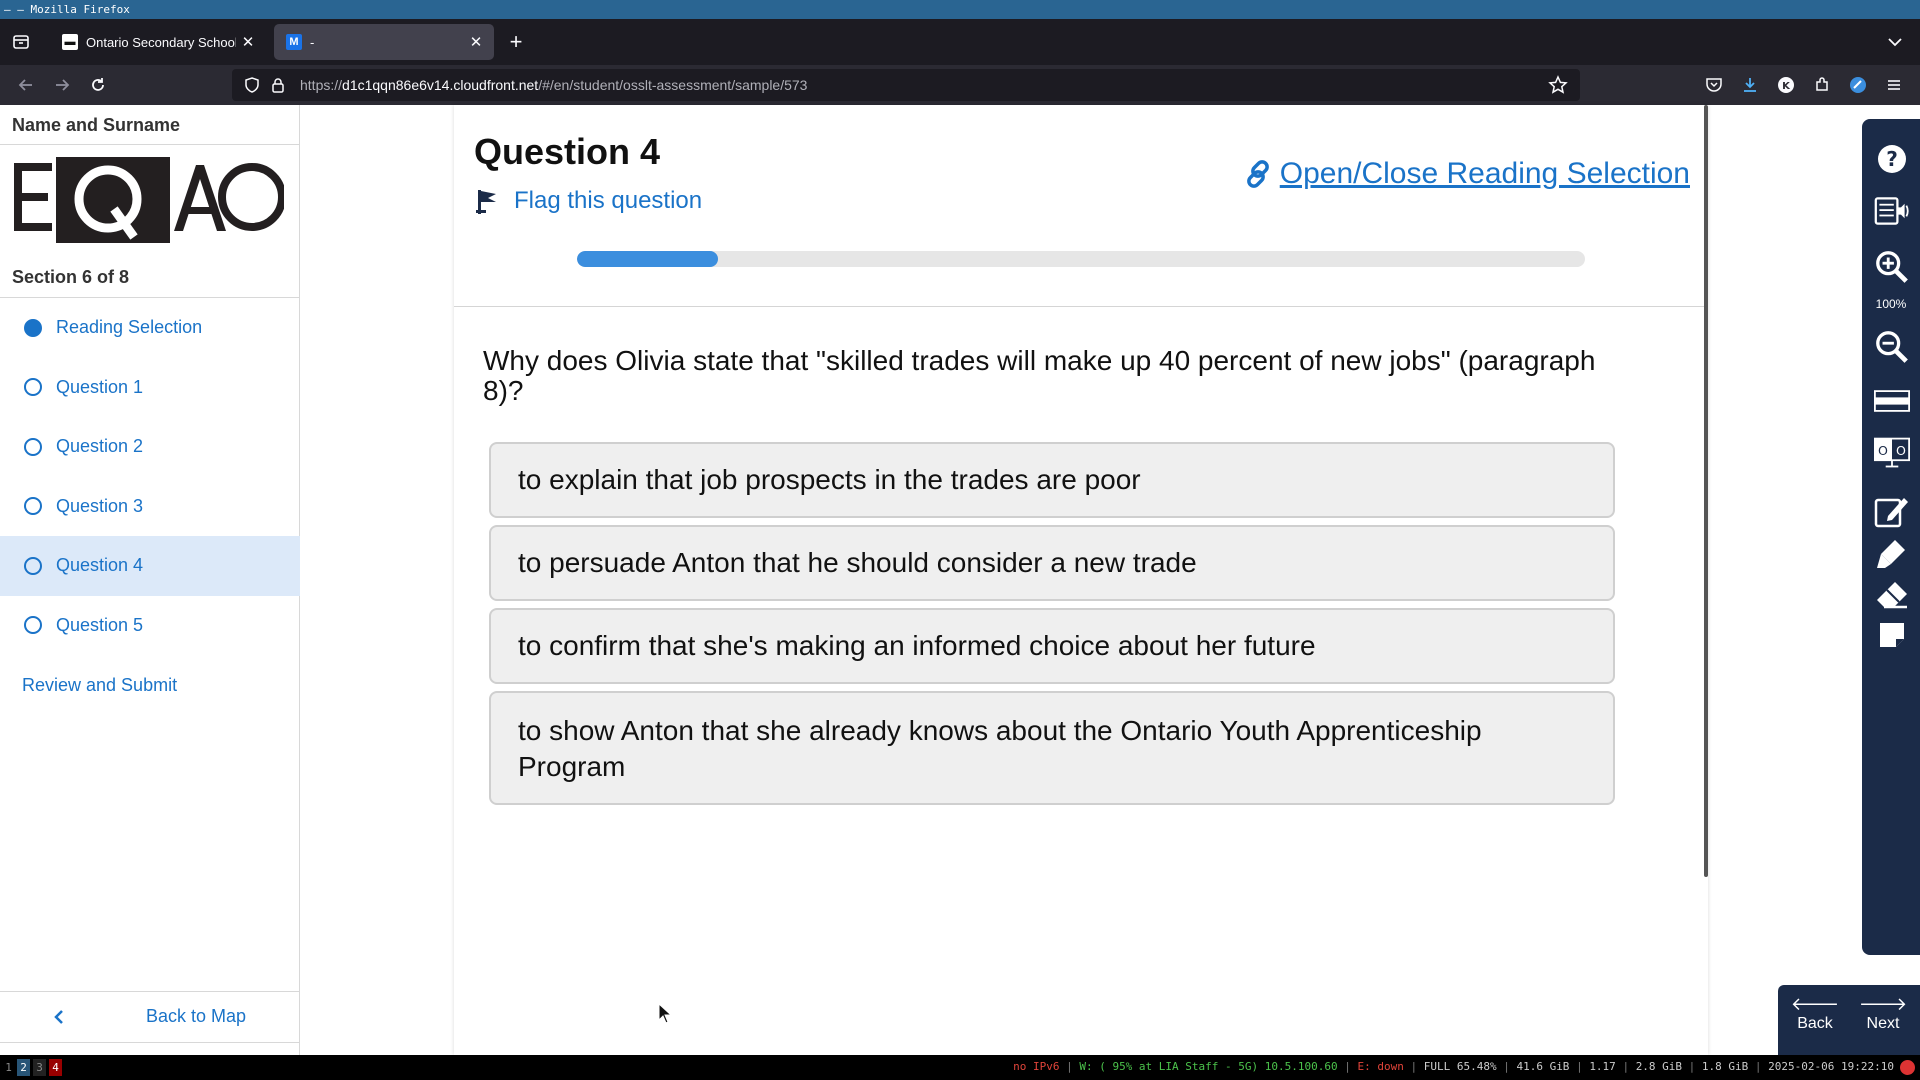  Describe the element at coordinates (59, 1017) in the screenshot. I see `chevron-left-icon` at that location.